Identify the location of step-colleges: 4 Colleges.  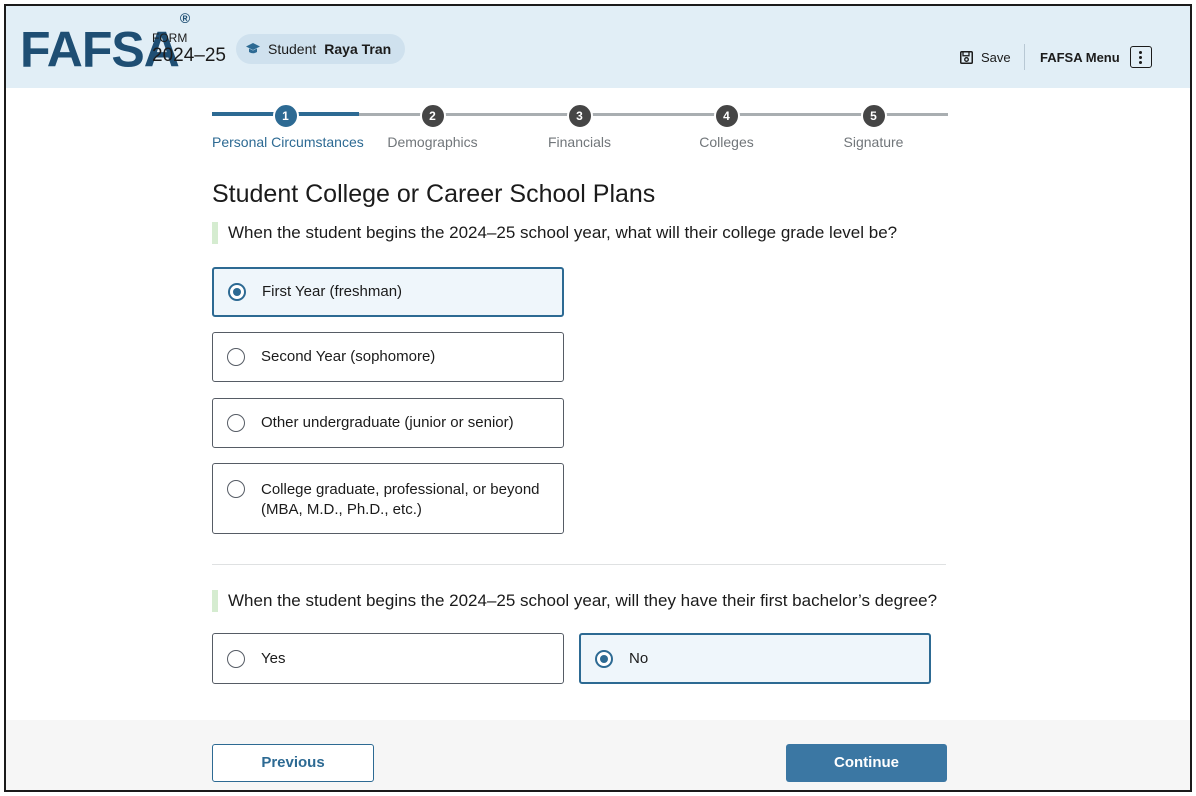
(726, 126).